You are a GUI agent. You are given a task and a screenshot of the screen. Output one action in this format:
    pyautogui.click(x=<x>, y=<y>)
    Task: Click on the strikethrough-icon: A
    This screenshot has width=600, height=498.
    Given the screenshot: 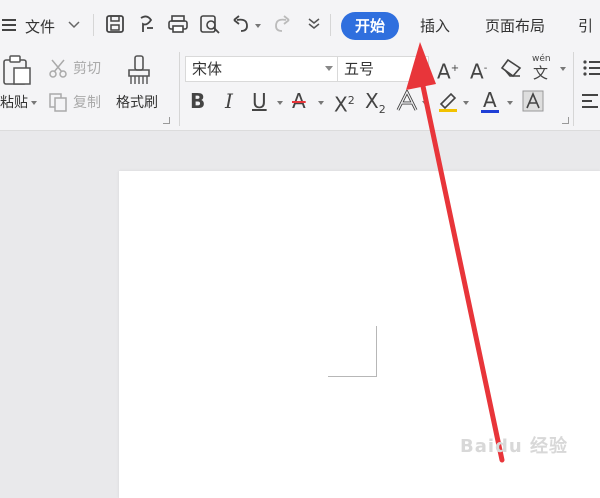 What is the action you would take?
    pyautogui.click(x=299, y=101)
    